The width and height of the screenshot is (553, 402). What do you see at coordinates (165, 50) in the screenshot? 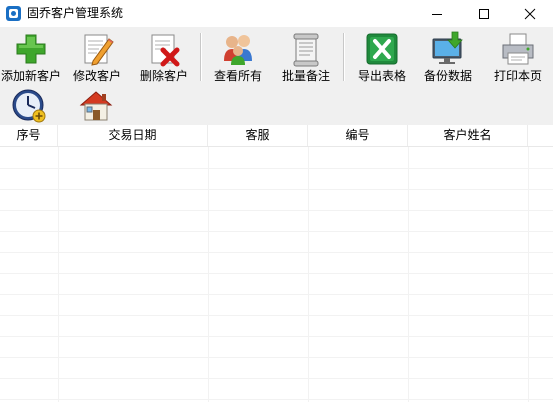
I see `delete-document-icon` at bounding box center [165, 50].